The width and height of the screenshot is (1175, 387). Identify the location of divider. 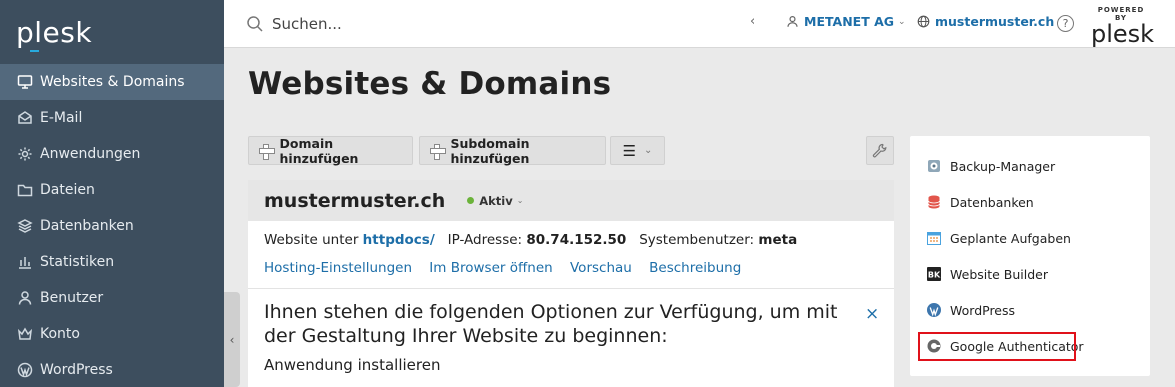
(571, 288).